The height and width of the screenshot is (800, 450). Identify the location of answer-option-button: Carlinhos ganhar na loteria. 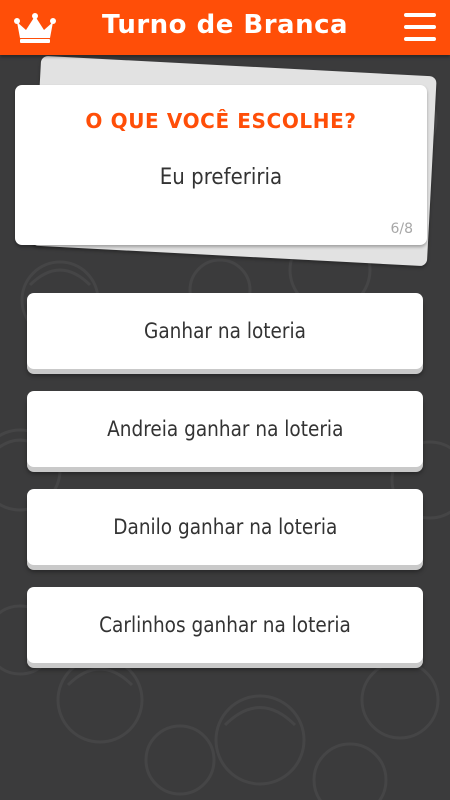
(225, 625).